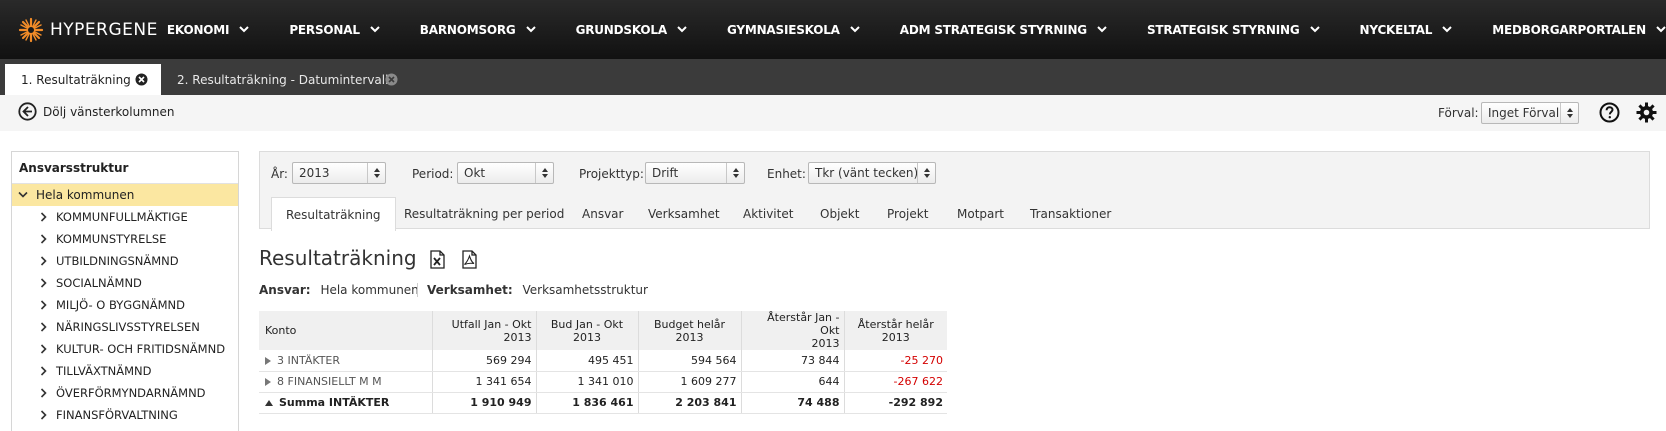 This screenshot has width=1666, height=431. What do you see at coordinates (839, 213) in the screenshot?
I see `tab-objekt: Objekt` at bounding box center [839, 213].